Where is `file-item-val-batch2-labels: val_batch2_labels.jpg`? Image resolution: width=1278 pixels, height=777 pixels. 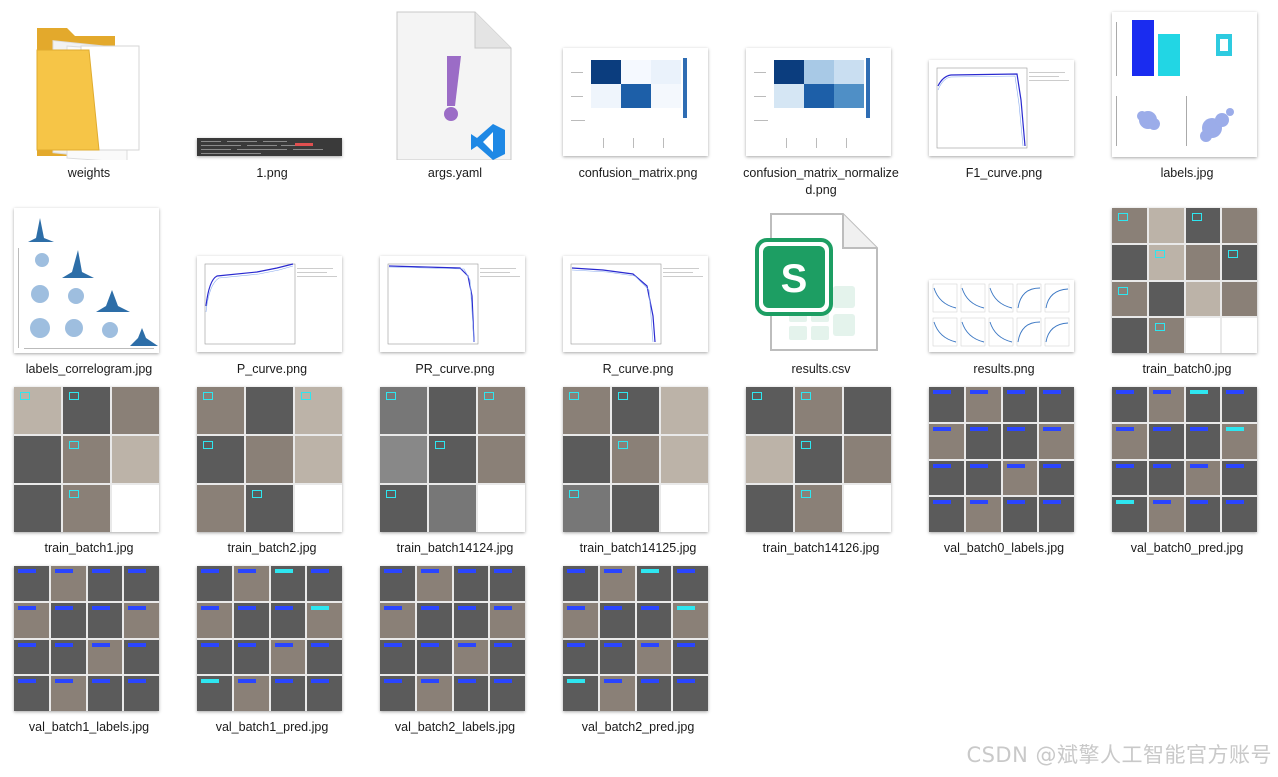 file-item-val-batch2-labels: val_batch2_labels.jpg is located at coordinates (455, 649).